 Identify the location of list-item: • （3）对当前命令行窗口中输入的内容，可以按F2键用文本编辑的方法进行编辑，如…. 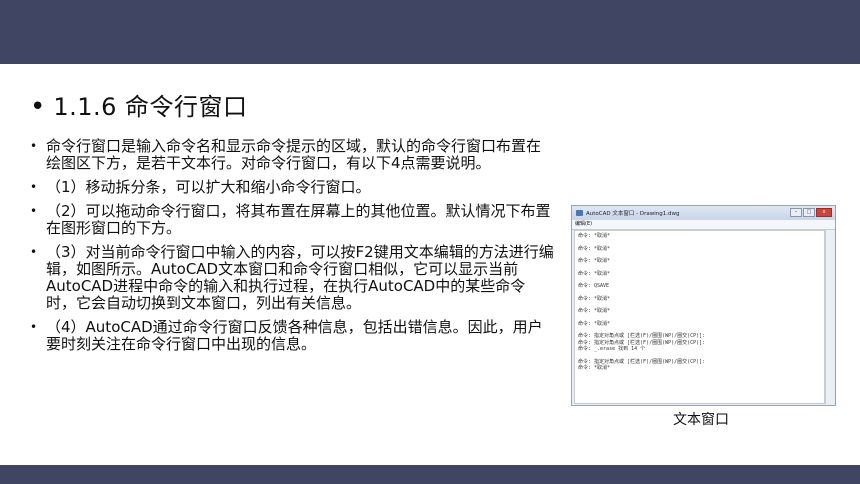
(292, 278).